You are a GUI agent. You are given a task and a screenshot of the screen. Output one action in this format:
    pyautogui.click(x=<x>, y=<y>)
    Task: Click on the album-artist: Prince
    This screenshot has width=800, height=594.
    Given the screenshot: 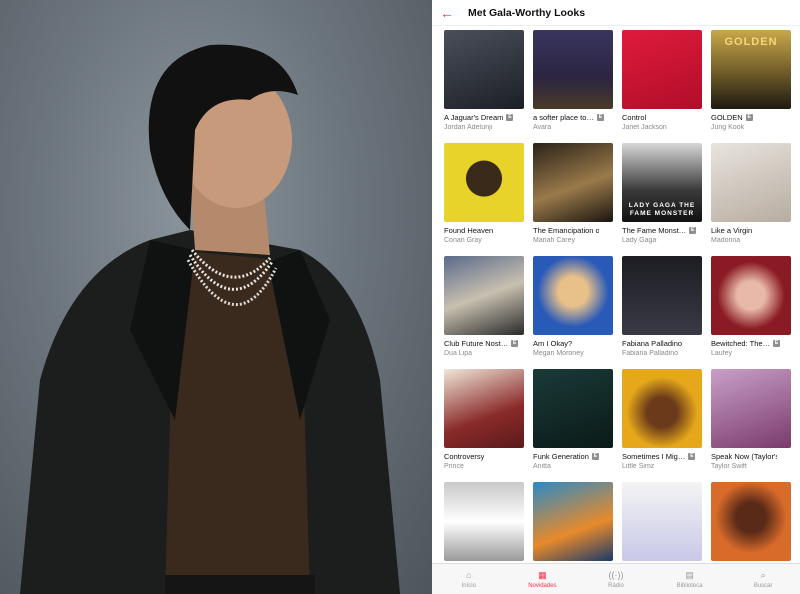 What is the action you would take?
    pyautogui.click(x=484, y=466)
    